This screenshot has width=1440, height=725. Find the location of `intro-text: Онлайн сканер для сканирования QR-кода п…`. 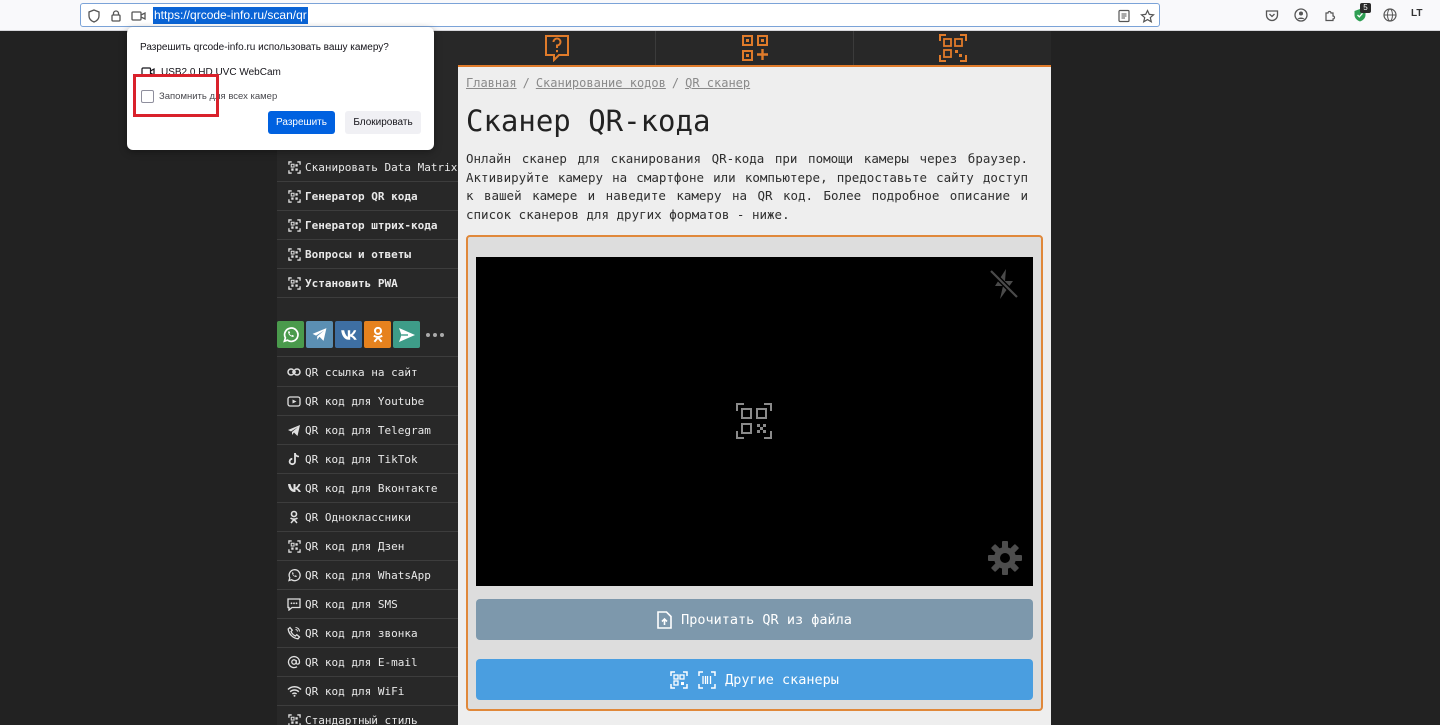

intro-text: Онлайн сканер для сканирования QR-кода п… is located at coordinates (747, 186).